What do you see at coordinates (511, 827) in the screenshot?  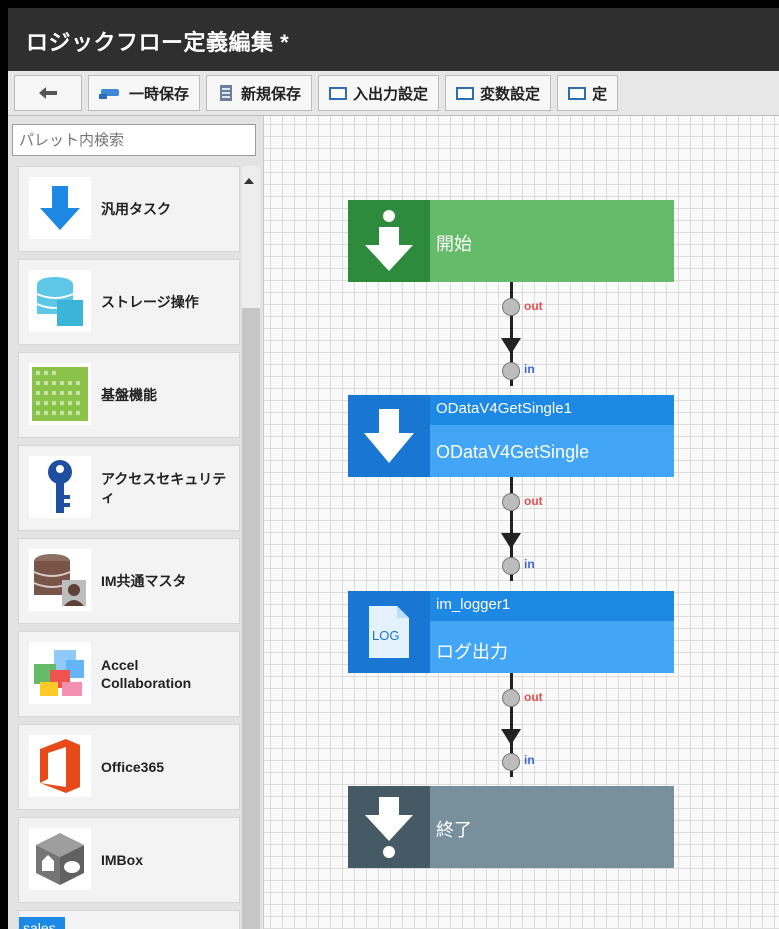 I see `flow-node-end: 終了` at bounding box center [511, 827].